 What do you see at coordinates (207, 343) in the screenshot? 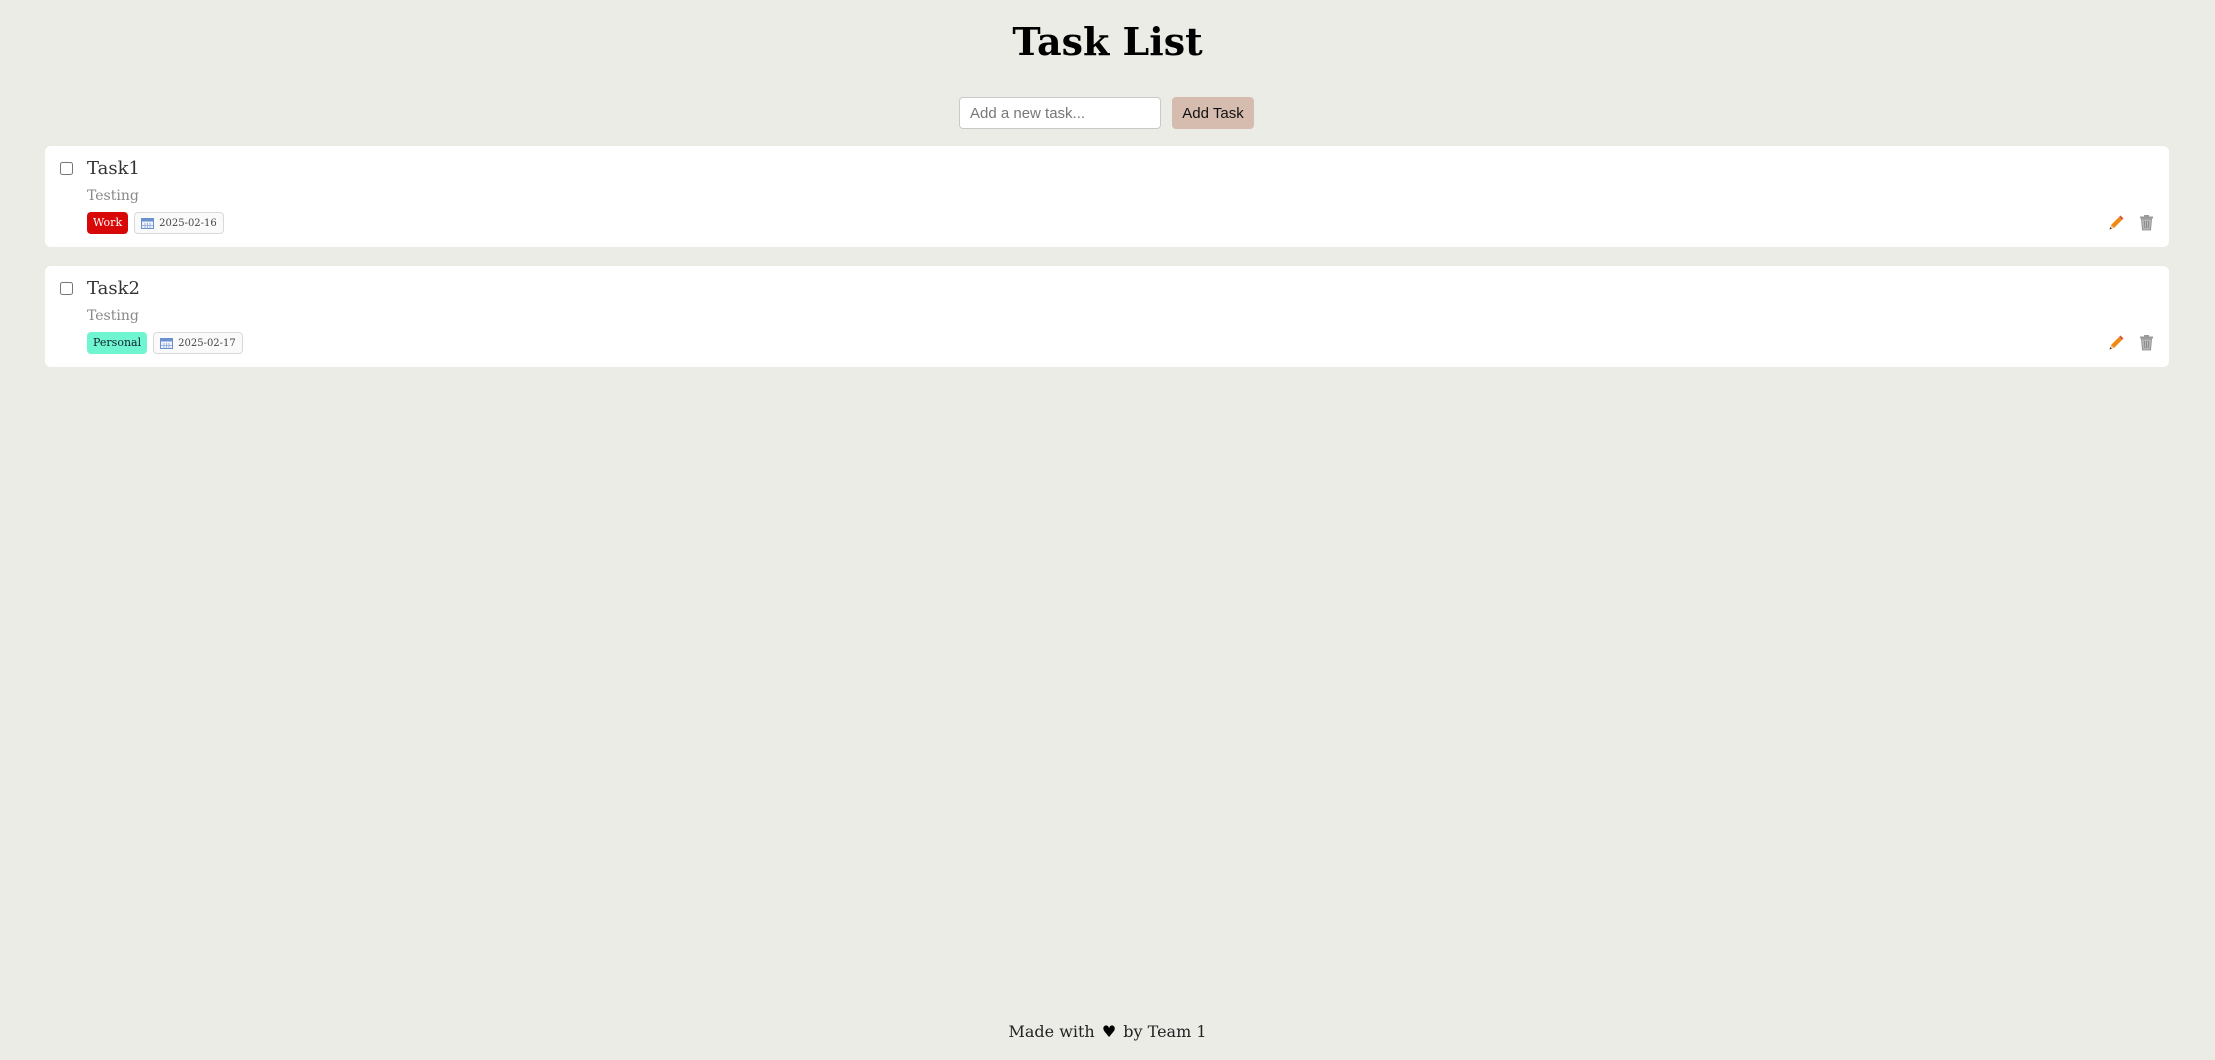
I see `due-date-text: 2025-02-17` at bounding box center [207, 343].